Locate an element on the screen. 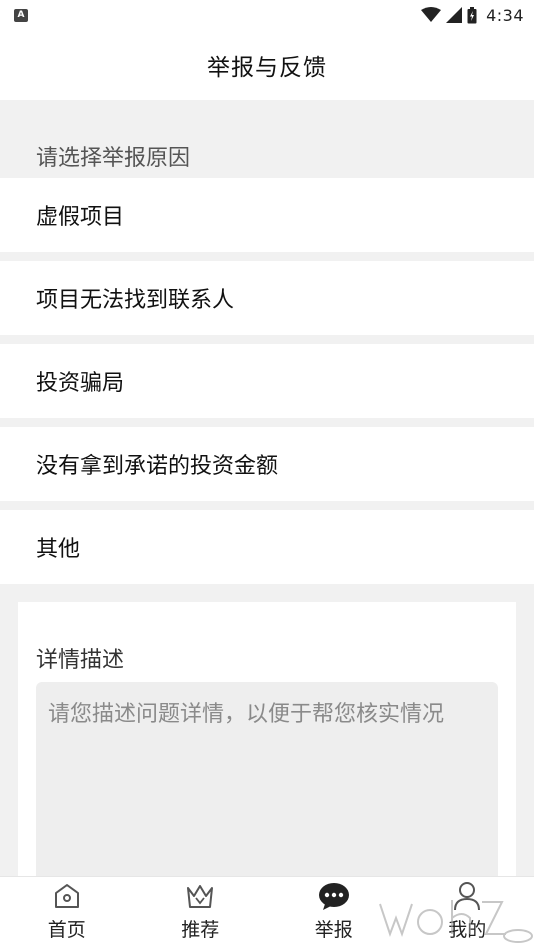 This screenshot has height=950, width=534. bottom-tab-bar: 首页 推荐 举报 我的 is located at coordinates (267, 913).